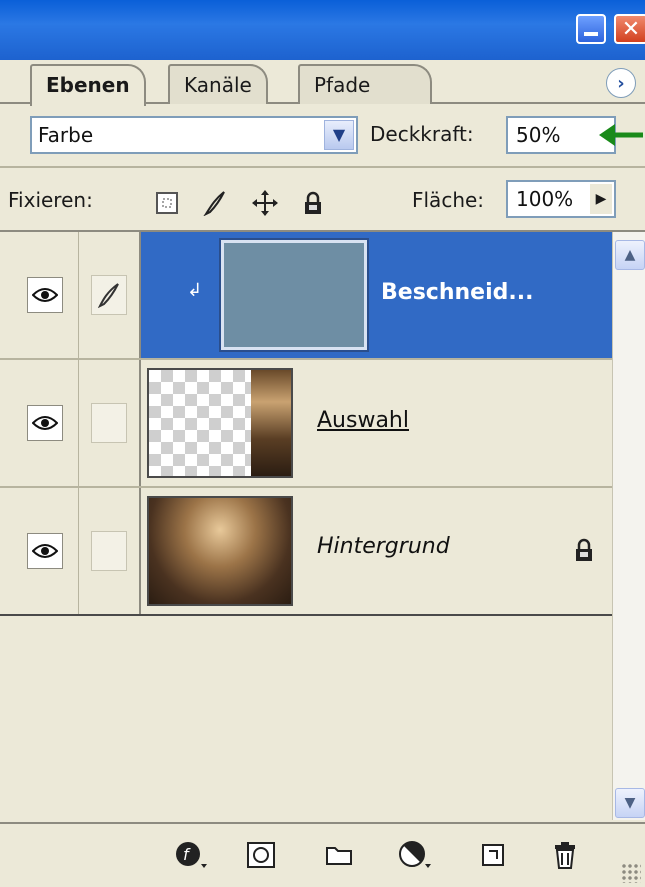 Image resolution: width=645 pixels, height=887 pixels. I want to click on layer-content: Hintergrund, so click(376, 551).